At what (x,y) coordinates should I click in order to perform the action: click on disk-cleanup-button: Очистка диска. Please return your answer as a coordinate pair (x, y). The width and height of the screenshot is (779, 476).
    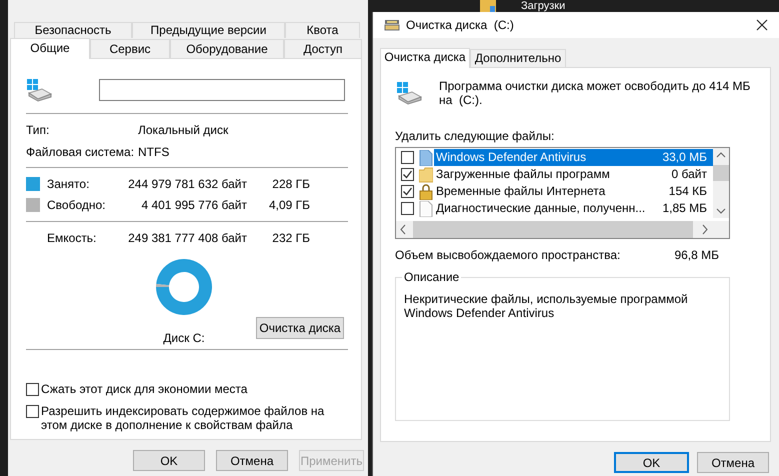
    Looking at the image, I should click on (300, 328).